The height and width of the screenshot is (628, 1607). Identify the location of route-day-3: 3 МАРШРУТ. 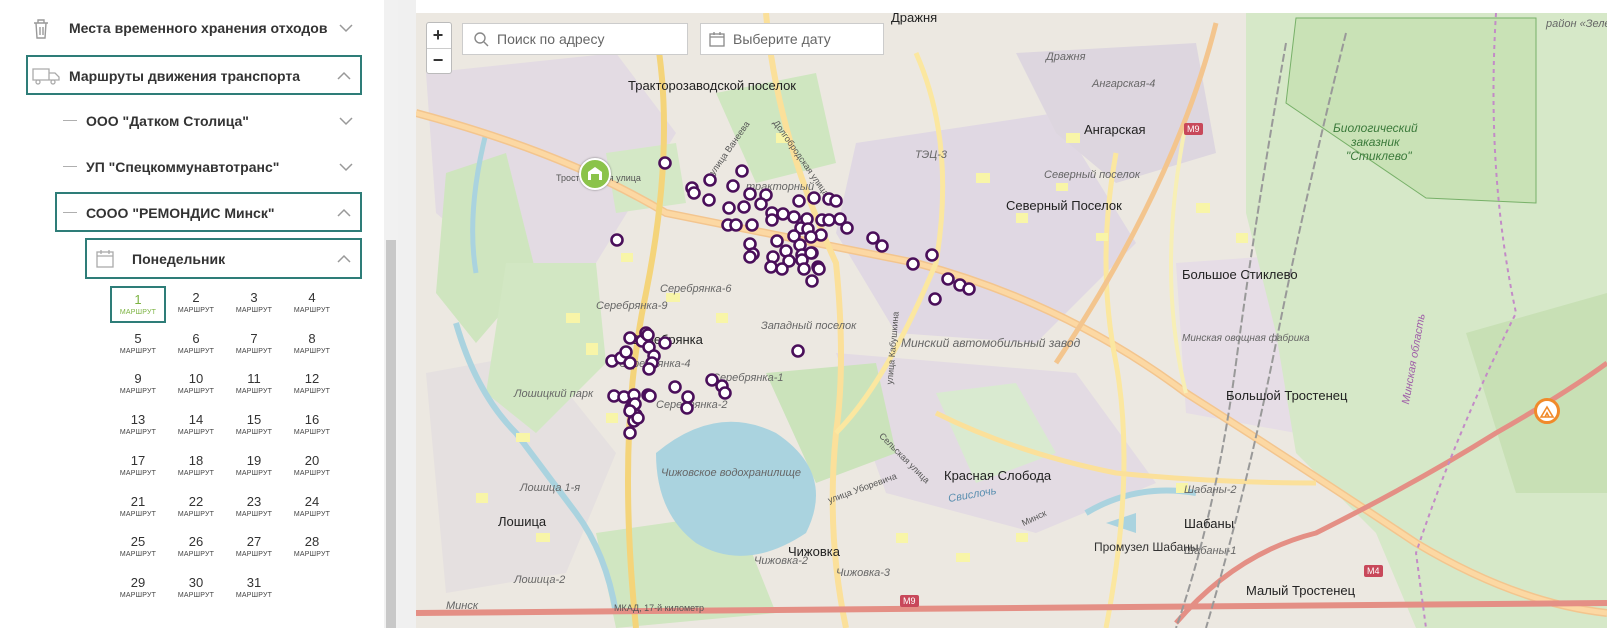
(254, 304).